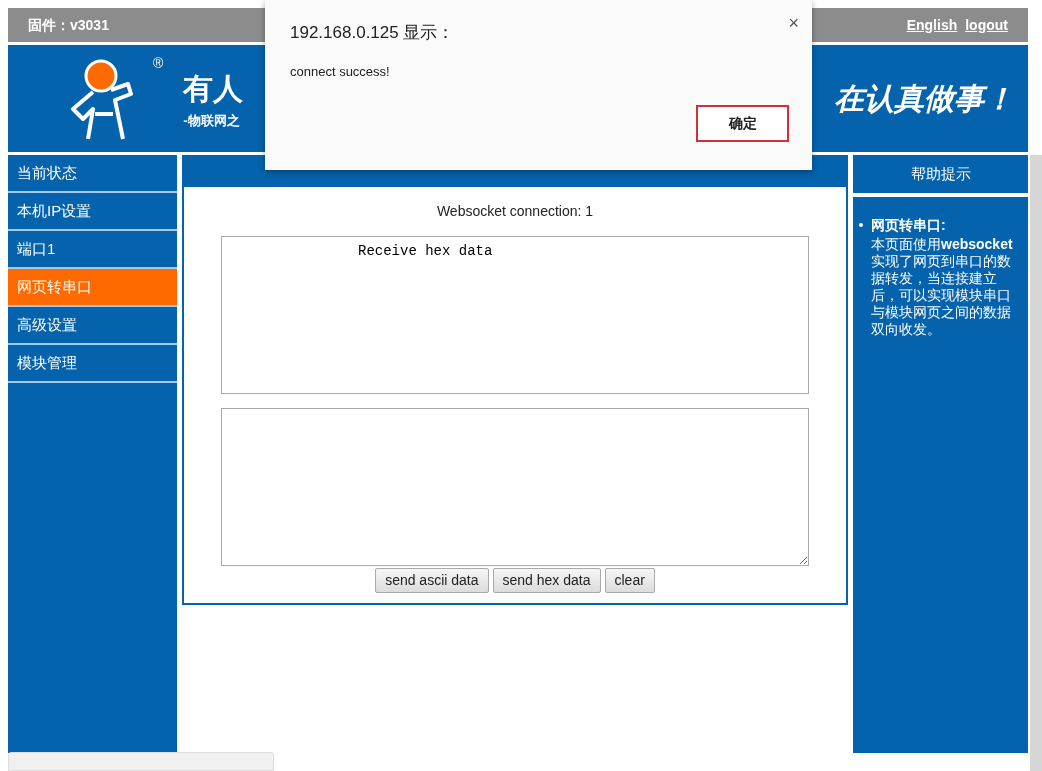 The height and width of the screenshot is (771, 1042). I want to click on brand-subtitle: -物联网之, so click(212, 121).